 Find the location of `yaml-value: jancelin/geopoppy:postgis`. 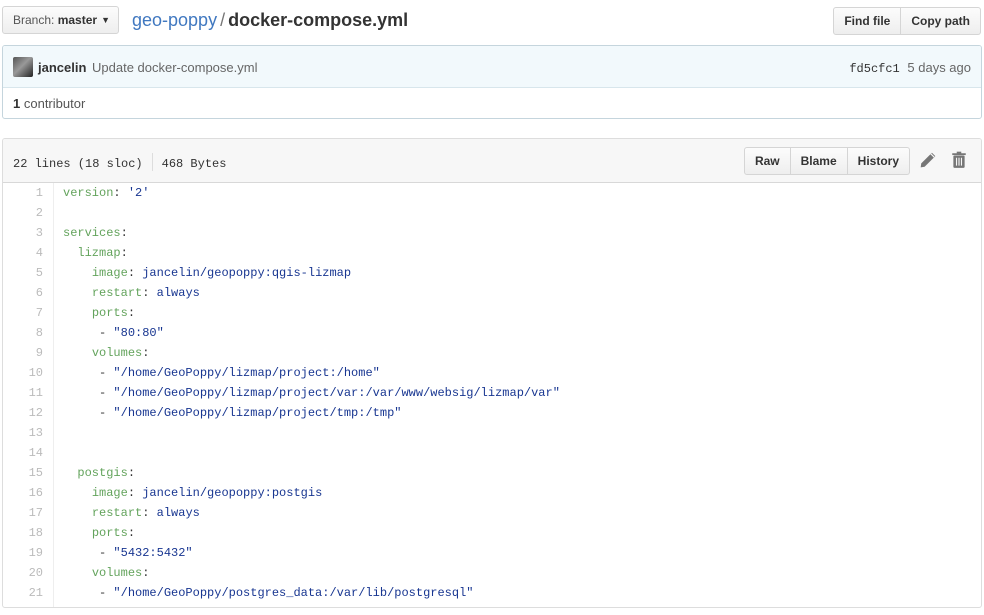

yaml-value: jancelin/geopoppy:postgis is located at coordinates (232, 493).